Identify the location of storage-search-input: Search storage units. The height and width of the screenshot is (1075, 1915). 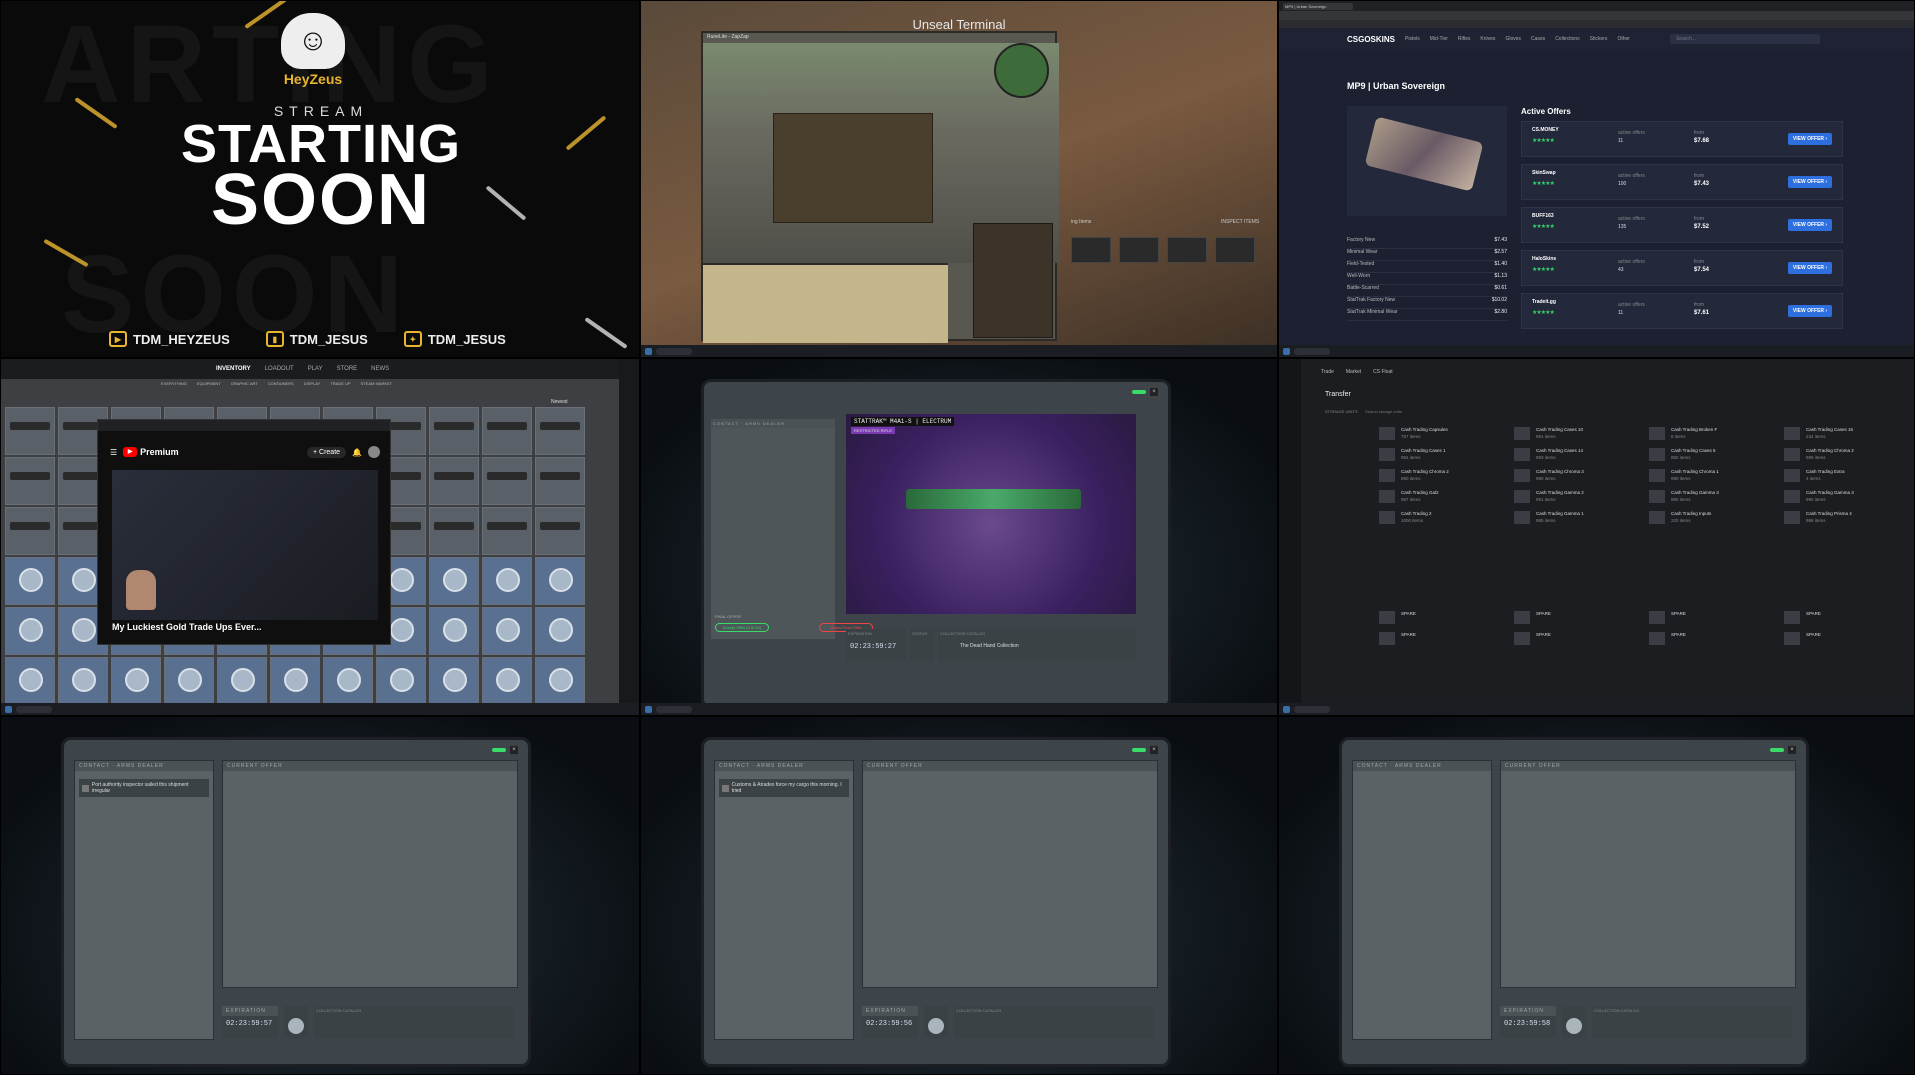
(1383, 411).